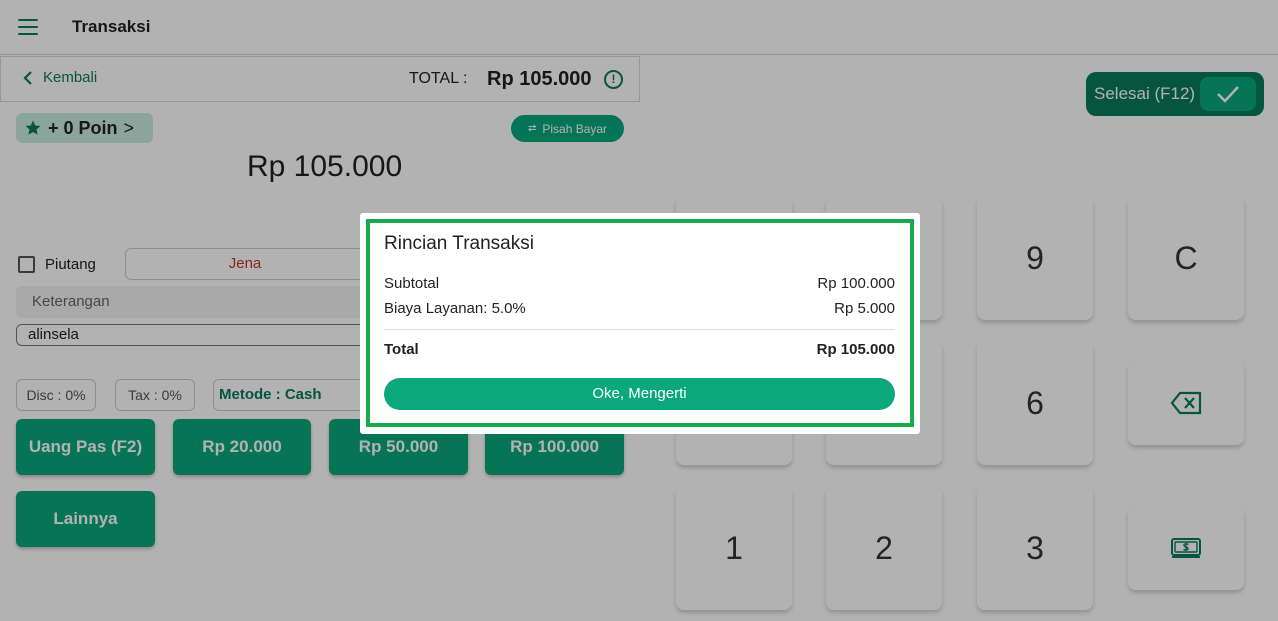  Describe the element at coordinates (864, 308) in the screenshot. I see `service-fee-value: Rp 5.000` at that location.